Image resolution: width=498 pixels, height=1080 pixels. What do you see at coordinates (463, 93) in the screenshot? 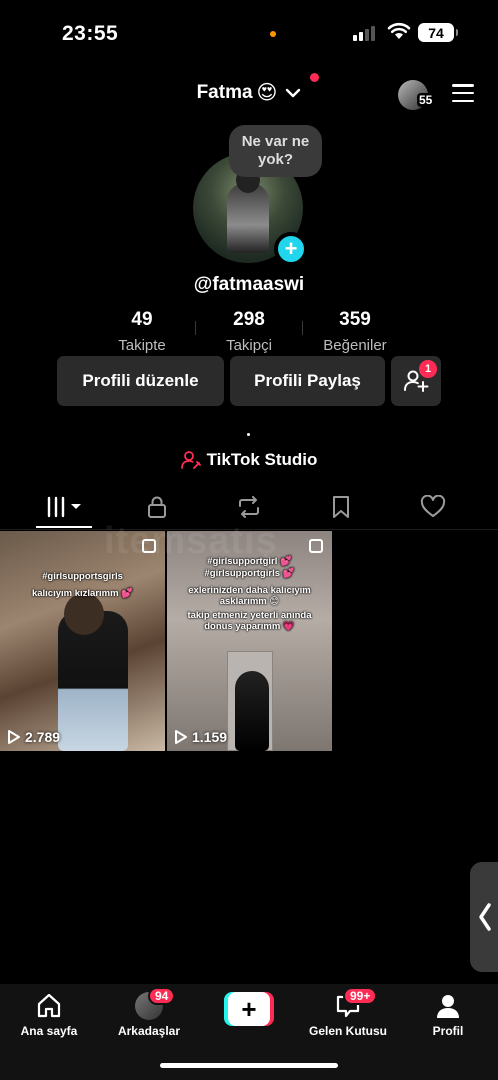
I see `menu-icon` at bounding box center [463, 93].